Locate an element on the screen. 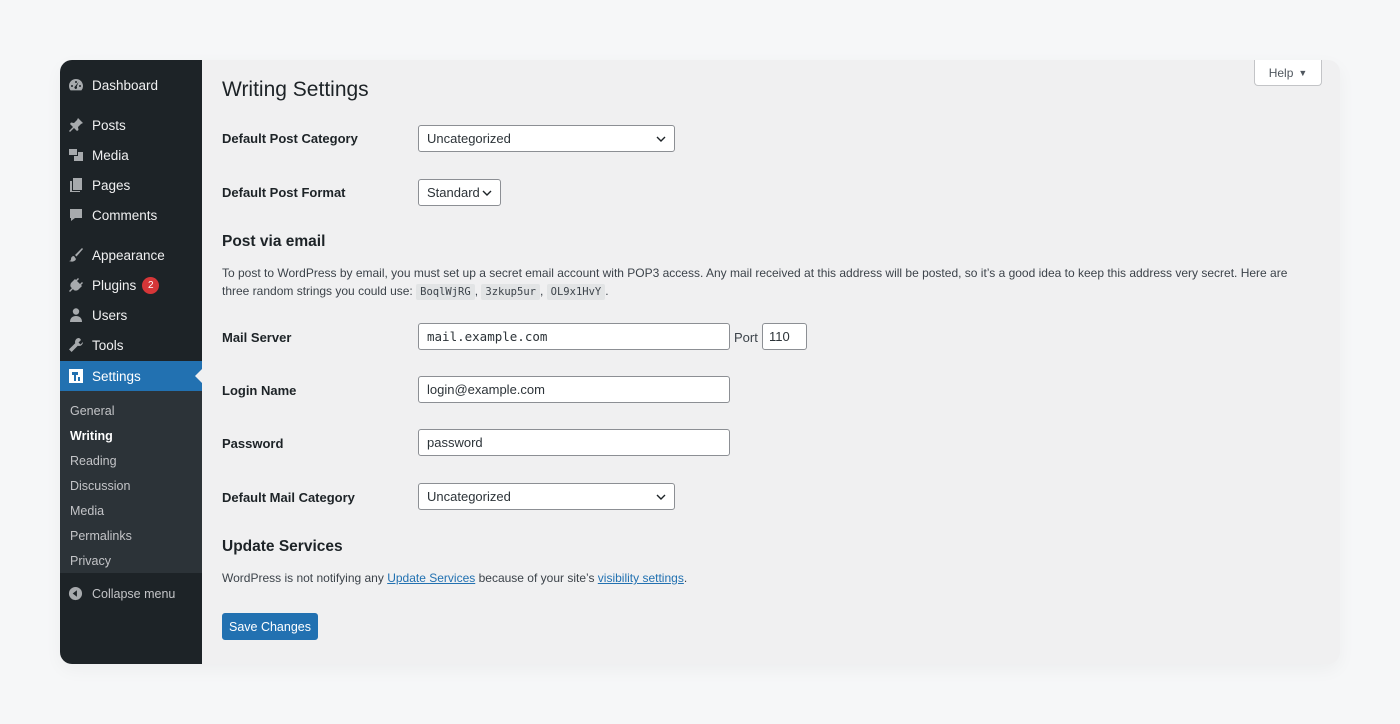 This screenshot has height=724, width=1400. default-mail-category-select: Uncategorized is located at coordinates (546, 496).